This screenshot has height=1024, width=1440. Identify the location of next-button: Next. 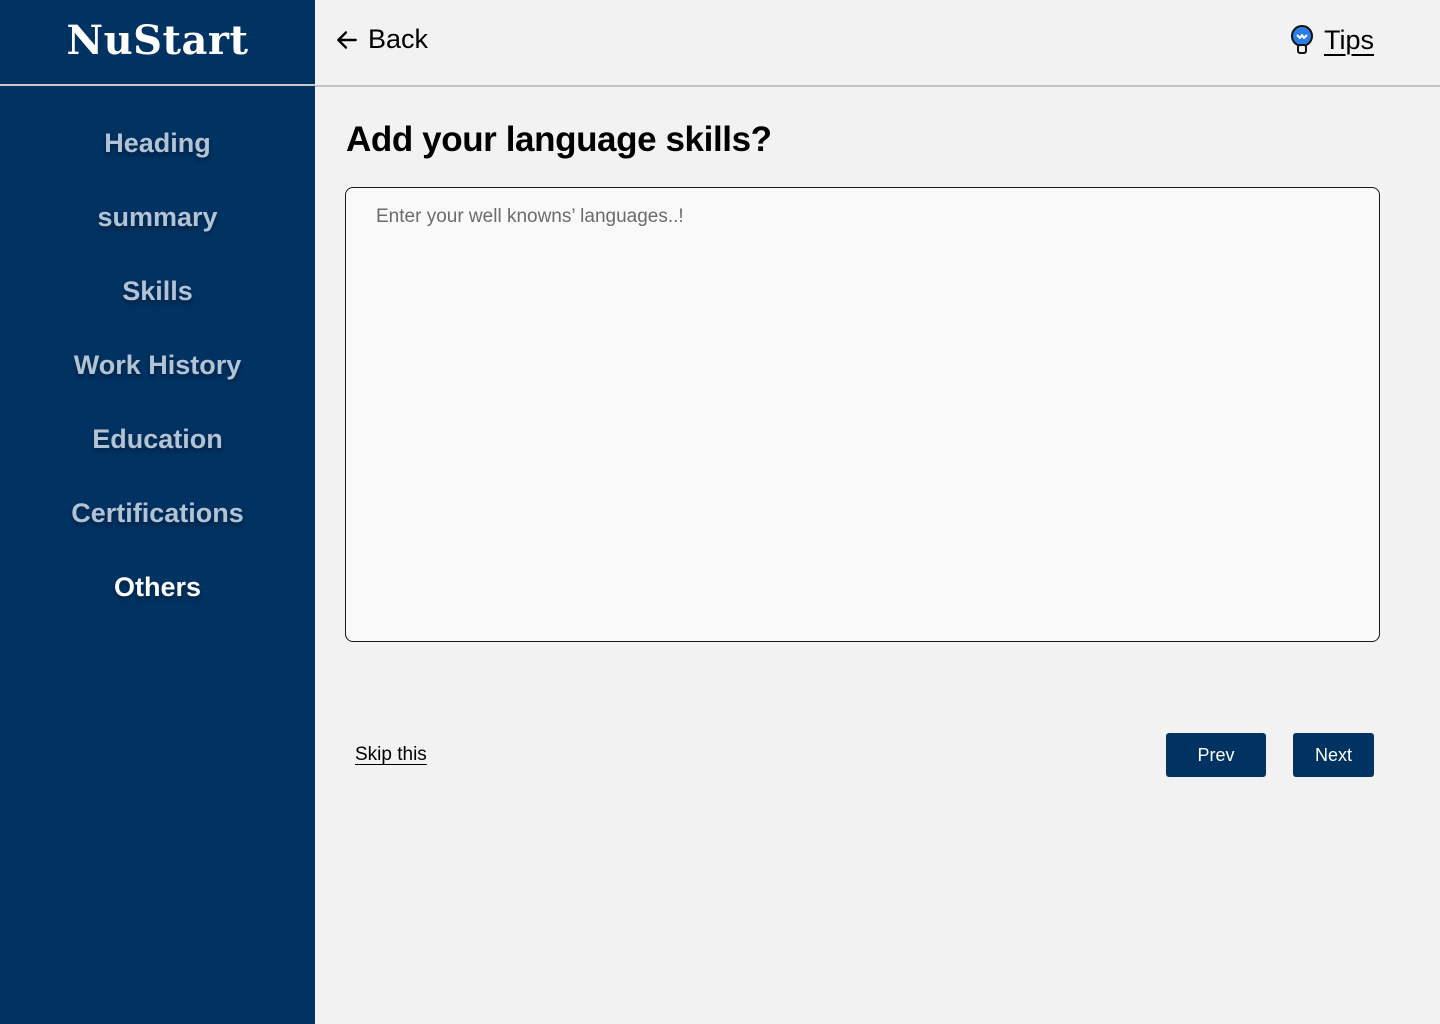
(1333, 755).